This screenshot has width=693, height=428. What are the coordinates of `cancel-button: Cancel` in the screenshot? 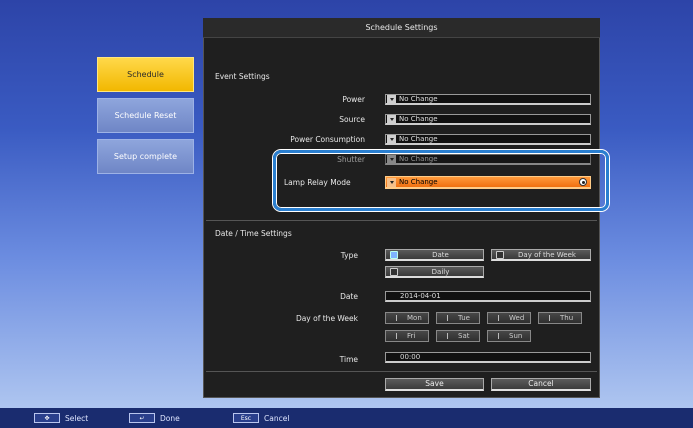 It's located at (541, 384).